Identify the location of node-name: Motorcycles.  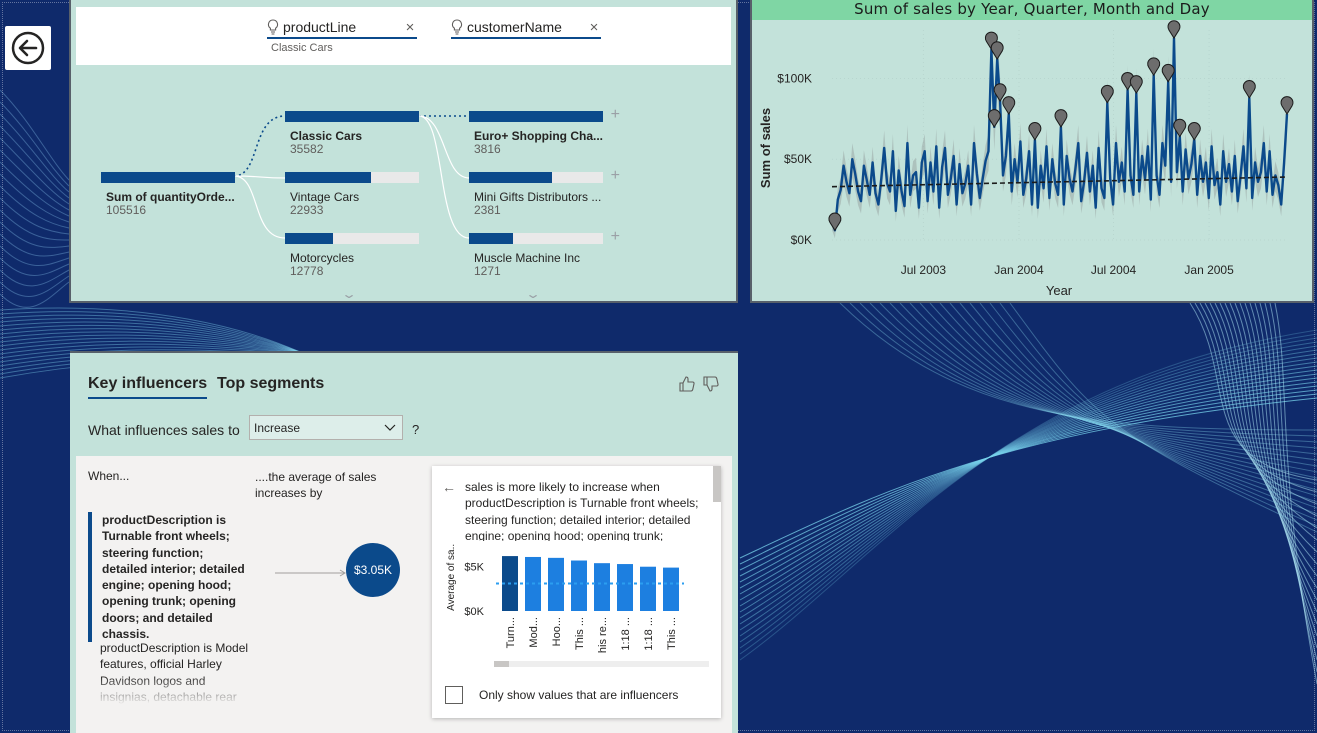
(322, 258).